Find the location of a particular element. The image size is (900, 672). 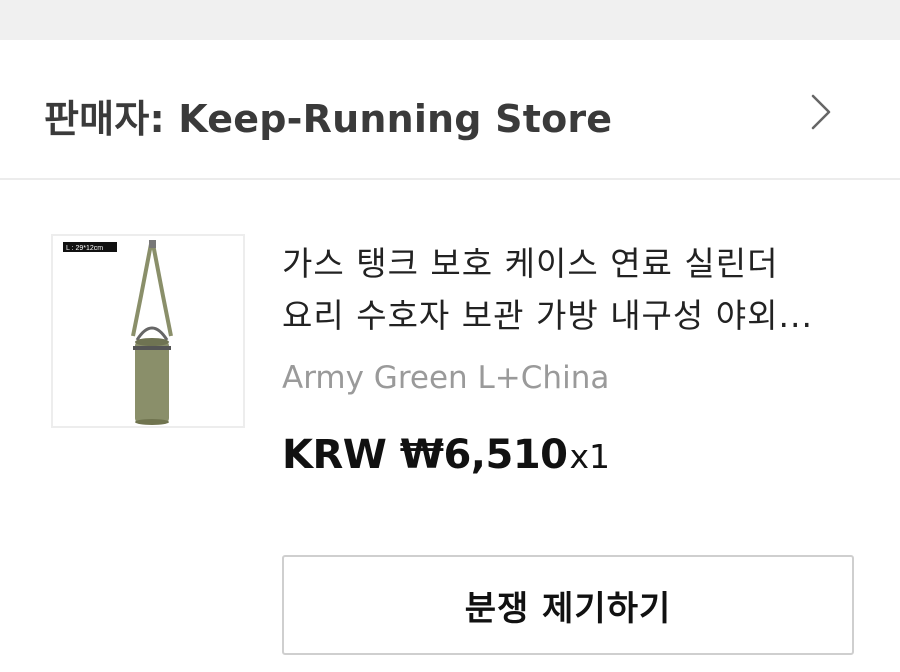

product-variant: Army Green L+China is located at coordinates (446, 378).